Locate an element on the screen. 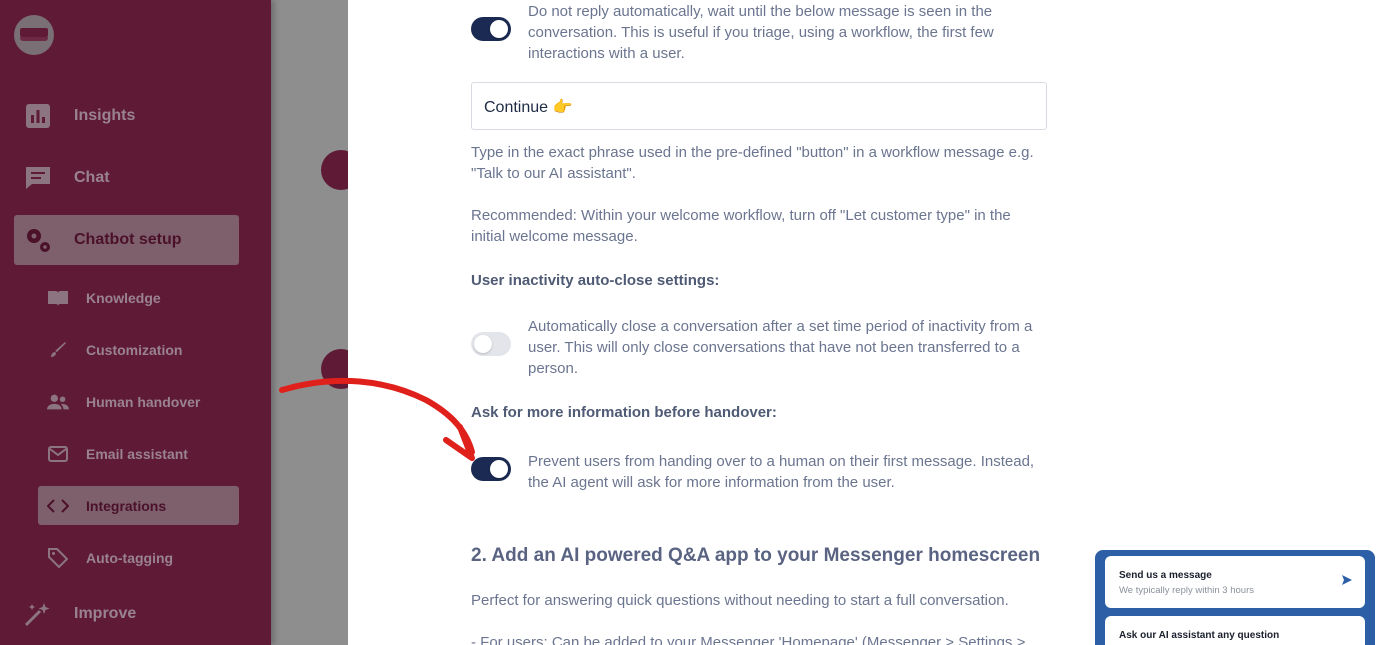 The width and height of the screenshot is (1388, 645). inactivity-settings-label: User inactivity auto-close settings: is located at coordinates (595, 280).